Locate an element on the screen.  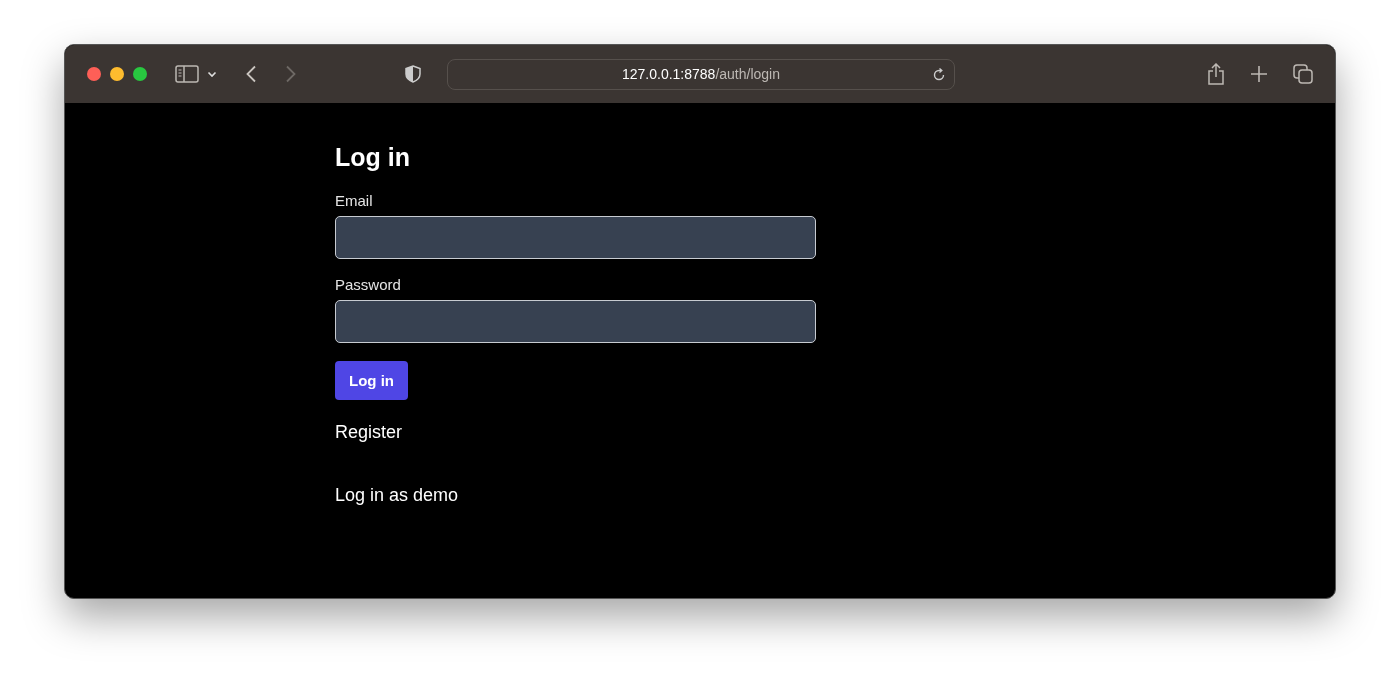
field-label: Password is located at coordinates (368, 284).